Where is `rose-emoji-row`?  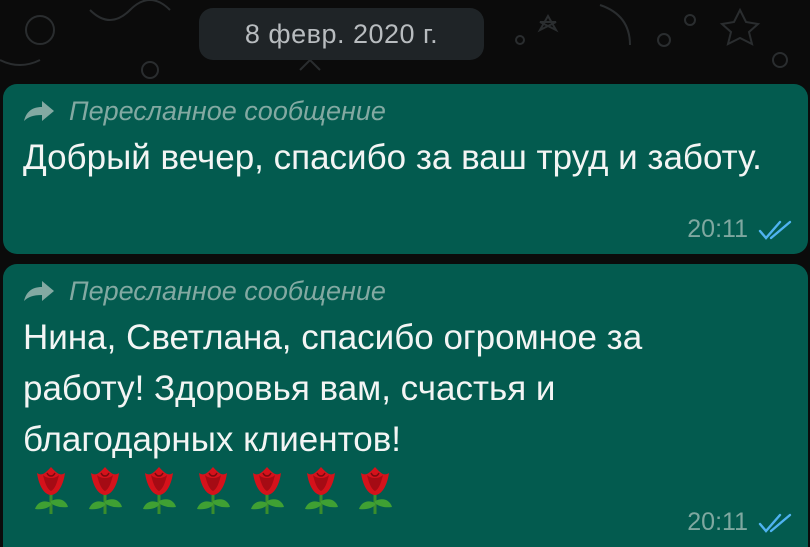
rose-emoji-row is located at coordinates (213, 490).